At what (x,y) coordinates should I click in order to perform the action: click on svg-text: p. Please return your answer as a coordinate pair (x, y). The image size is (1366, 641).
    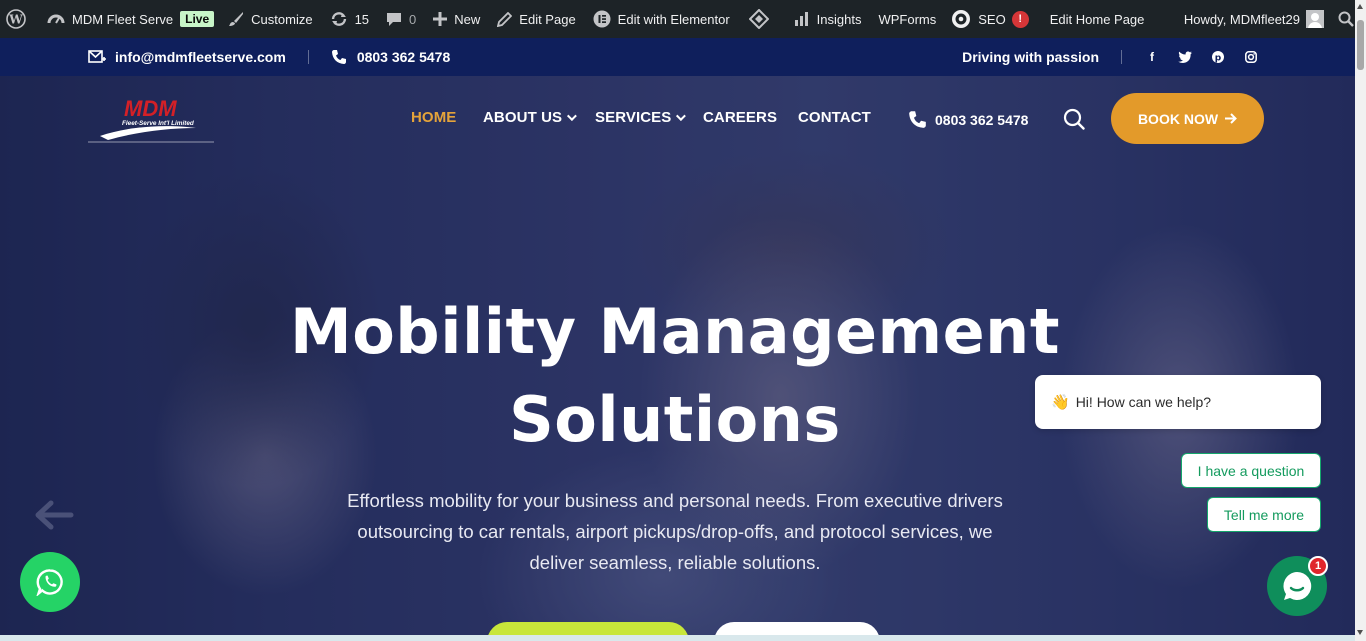
    Looking at the image, I should click on (1218, 59).